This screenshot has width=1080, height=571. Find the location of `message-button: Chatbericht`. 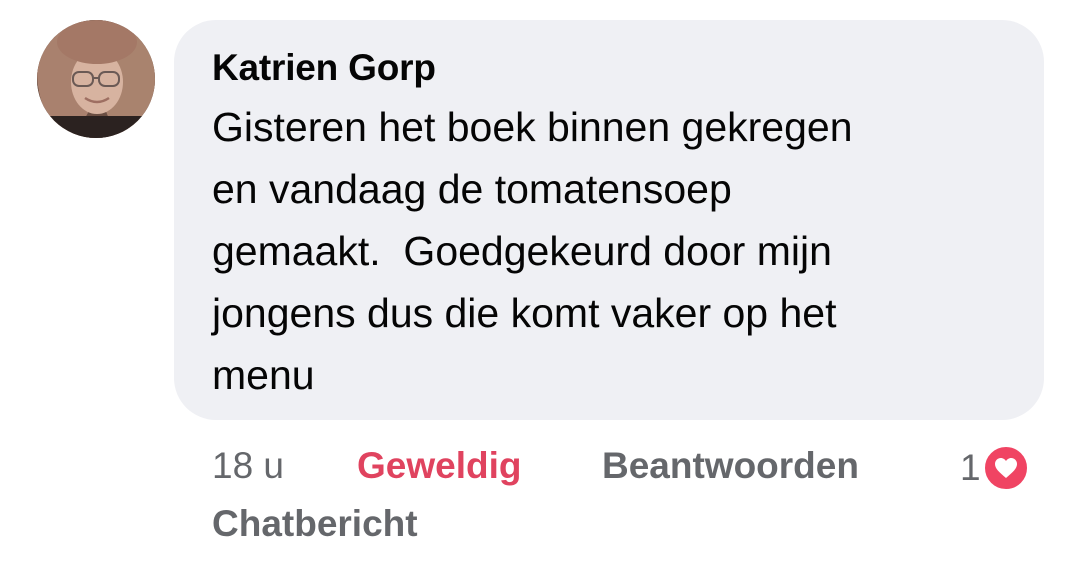

message-button: Chatbericht is located at coordinates (315, 524).